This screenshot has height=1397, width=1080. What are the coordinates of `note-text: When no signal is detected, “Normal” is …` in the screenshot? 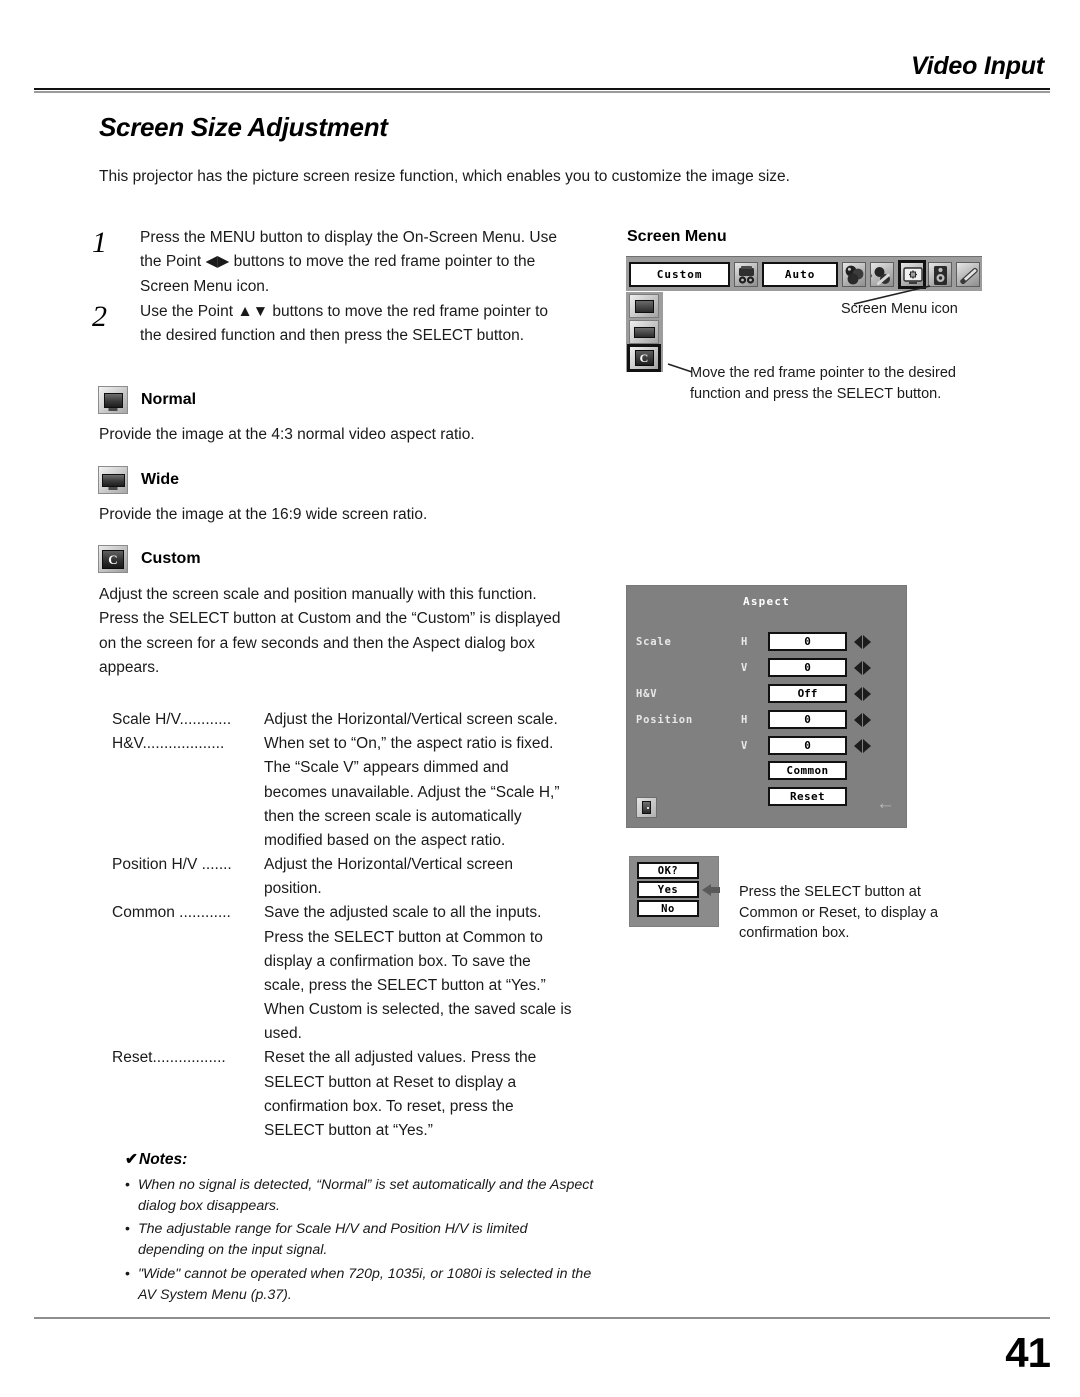 It's located at (366, 1195).